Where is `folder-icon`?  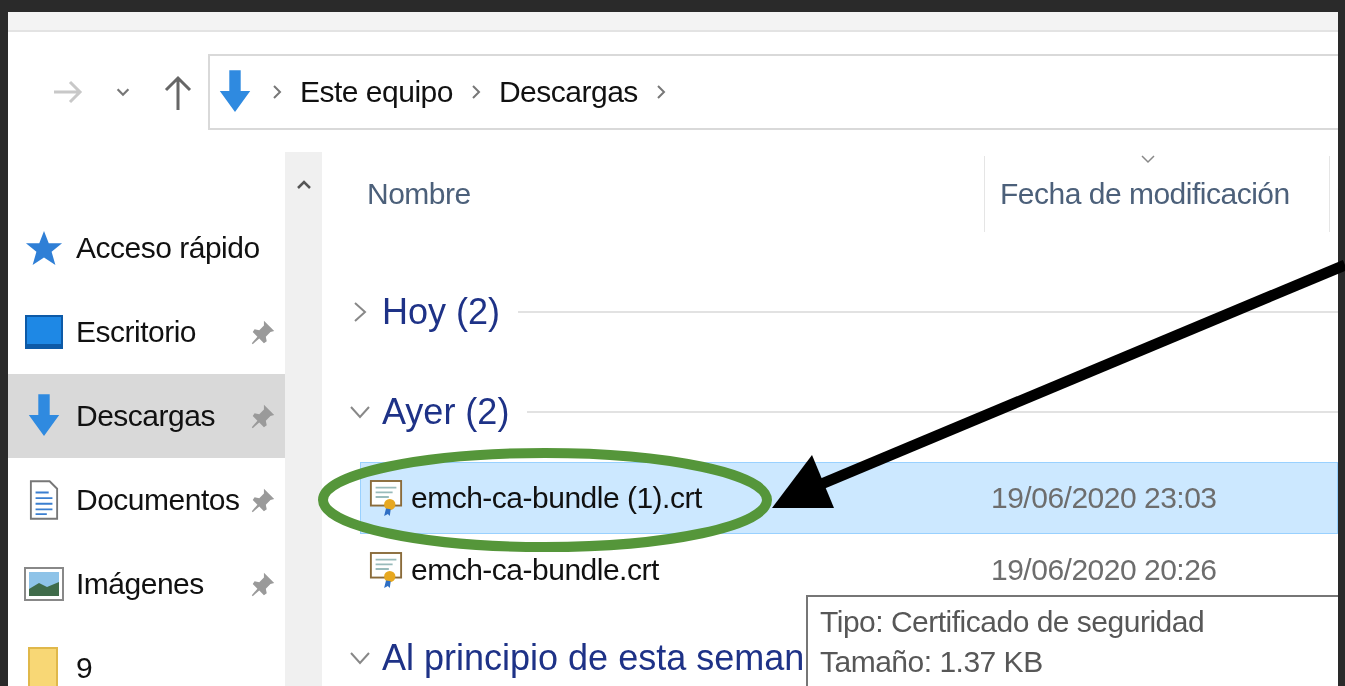
folder-icon is located at coordinates (44, 666).